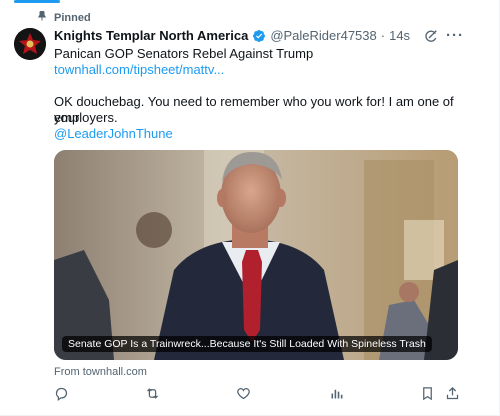 This screenshot has height=416, width=500. I want to click on card-source: From townhall.com, so click(100, 372).